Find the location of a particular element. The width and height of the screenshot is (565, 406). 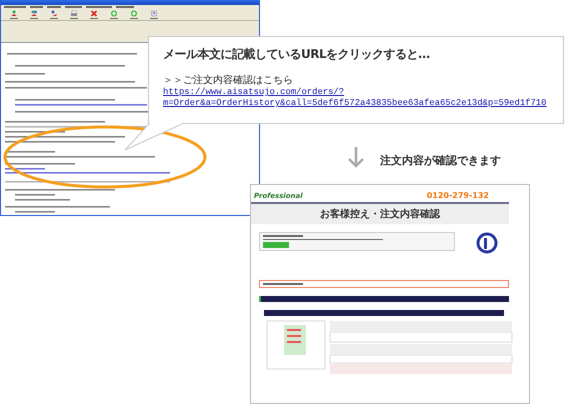

order-link: https://www.aisatsujo.com/orders/? is located at coordinates (363, 92).